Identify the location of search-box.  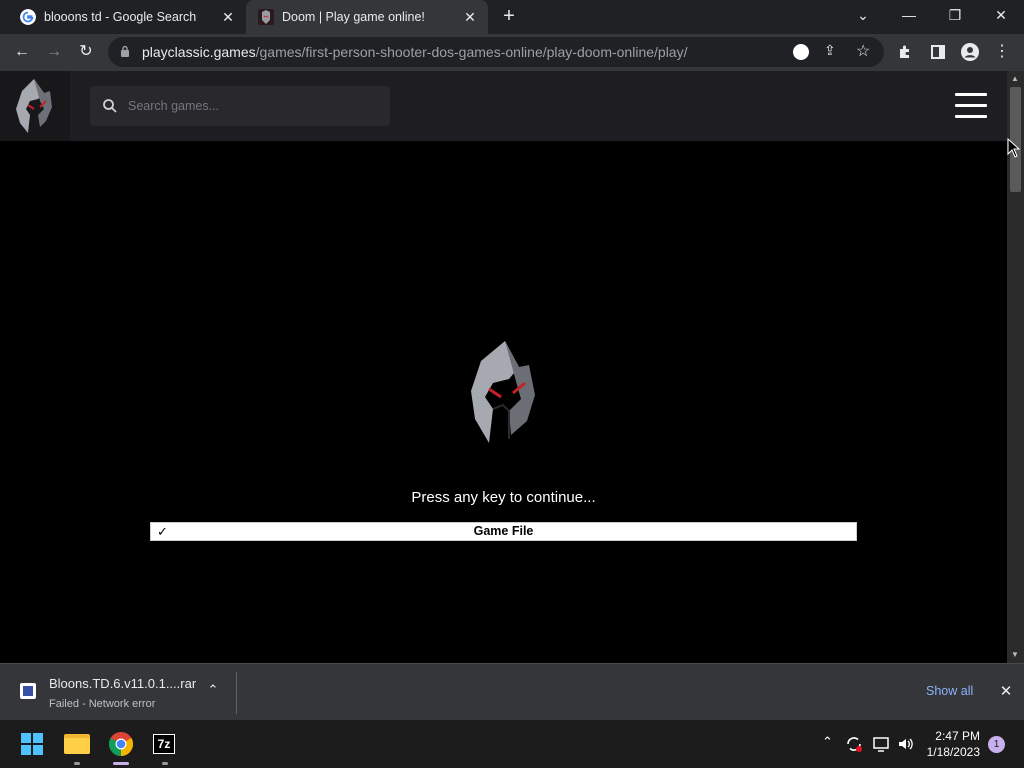
(240, 106).